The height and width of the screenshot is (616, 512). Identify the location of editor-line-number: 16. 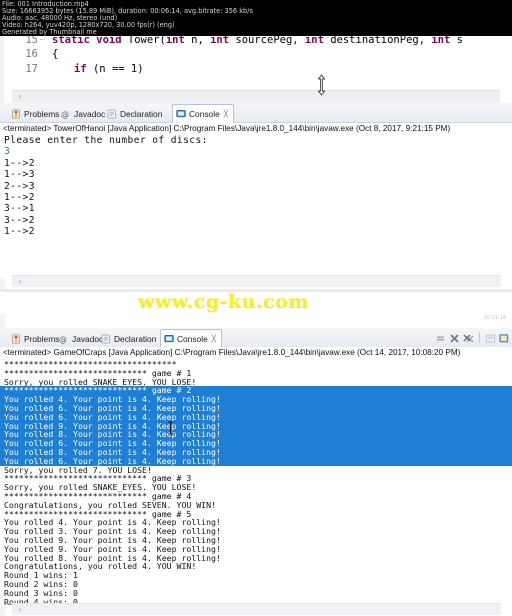
(31, 54).